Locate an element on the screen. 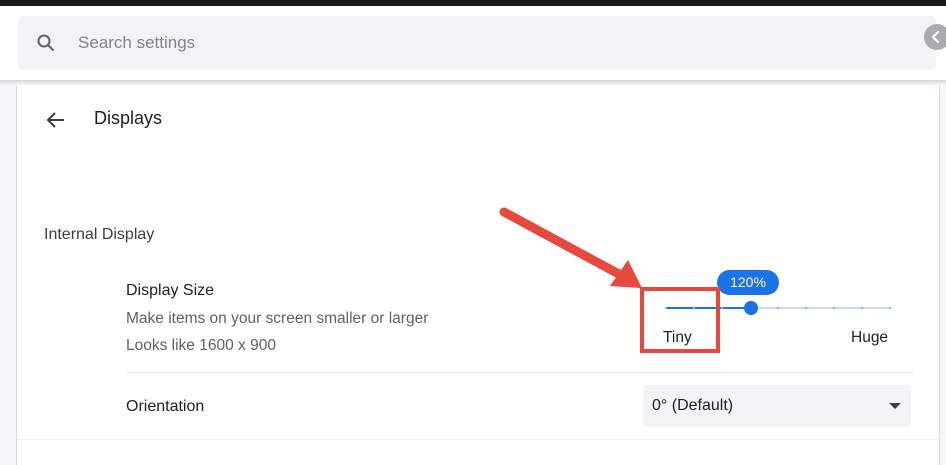 Image resolution: width=946 pixels, height=465 pixels. back-button is located at coordinates (56, 120).